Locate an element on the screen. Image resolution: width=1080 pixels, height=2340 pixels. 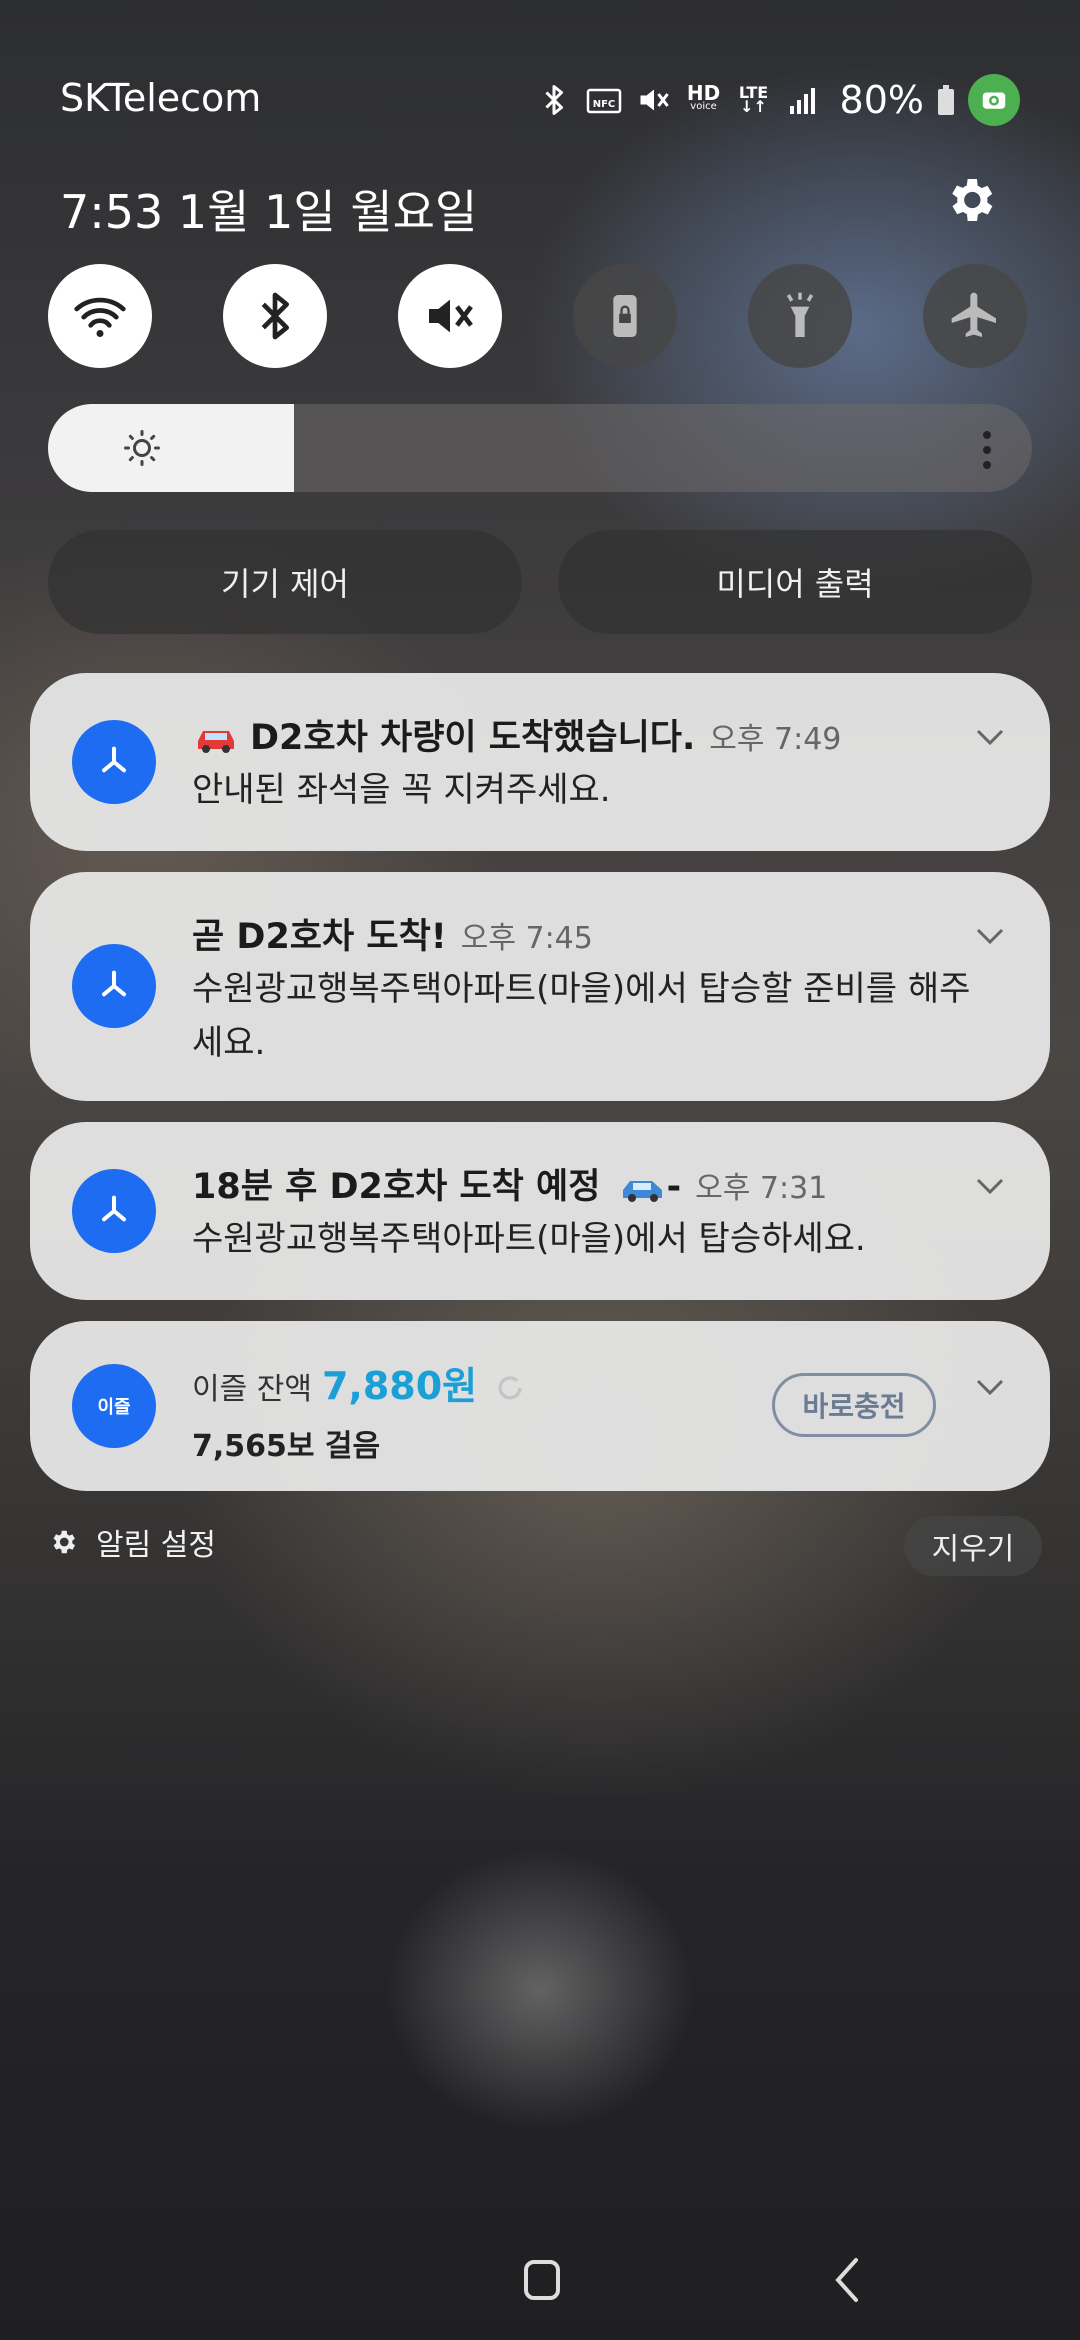
device-control-button: 기기 제어 is located at coordinates (285, 582).